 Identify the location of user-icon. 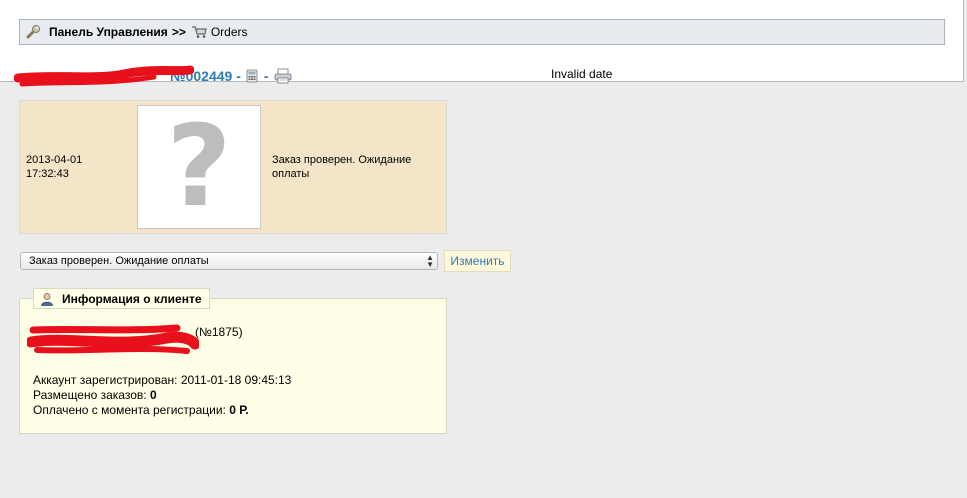
(51, 299).